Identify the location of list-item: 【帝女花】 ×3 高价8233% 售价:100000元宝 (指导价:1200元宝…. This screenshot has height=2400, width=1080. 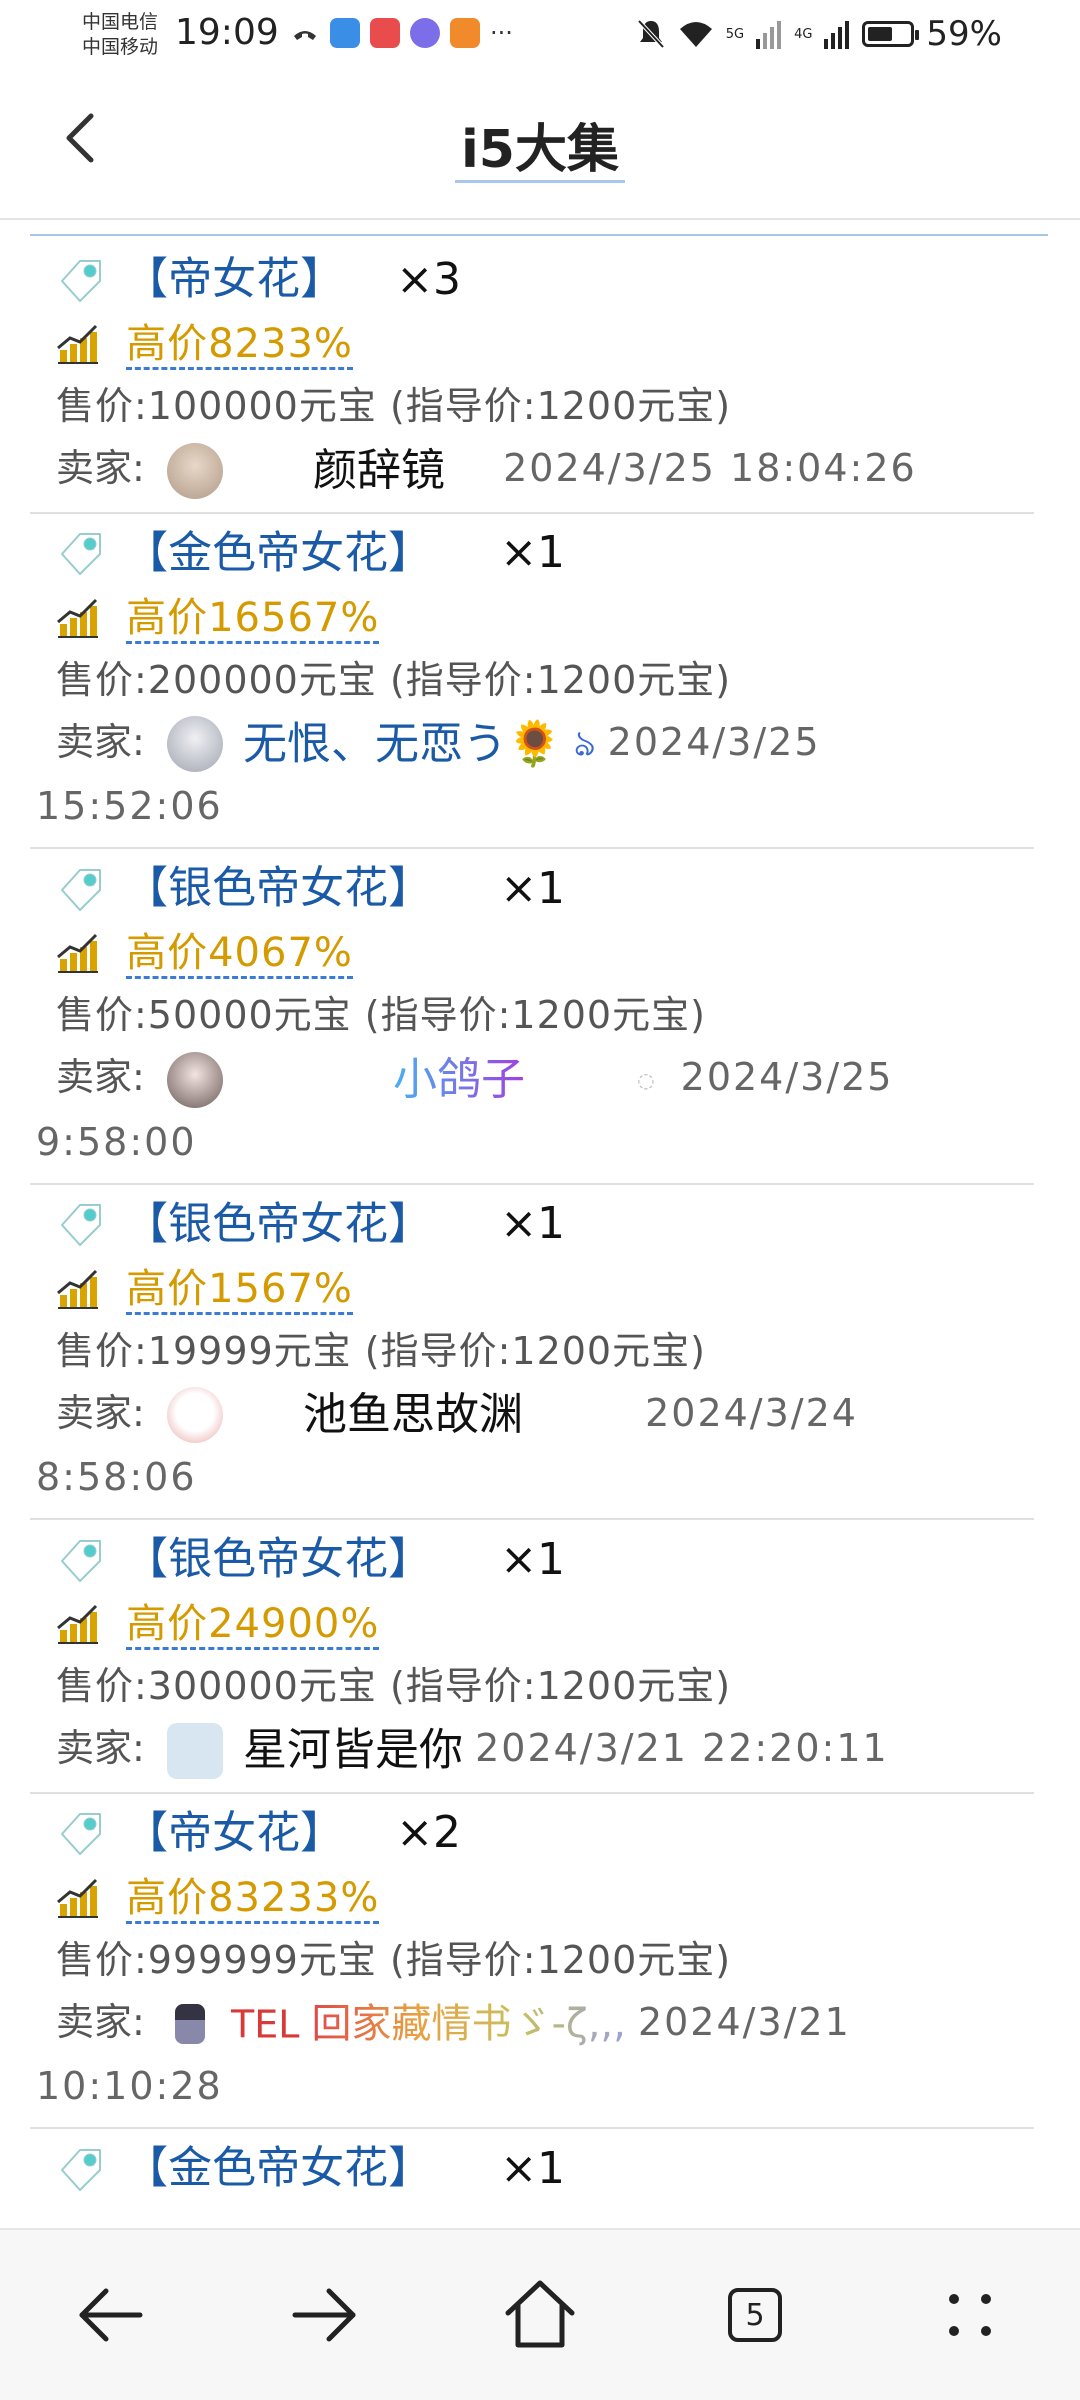
(532, 377).